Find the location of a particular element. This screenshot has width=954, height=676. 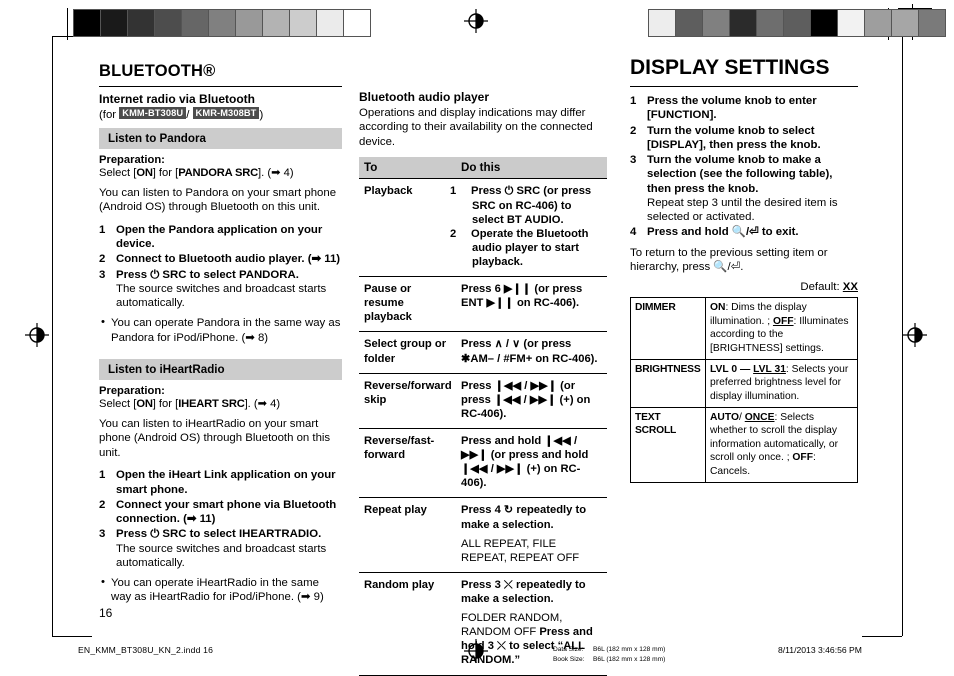

for-prefix: (for is located at coordinates (109, 115).